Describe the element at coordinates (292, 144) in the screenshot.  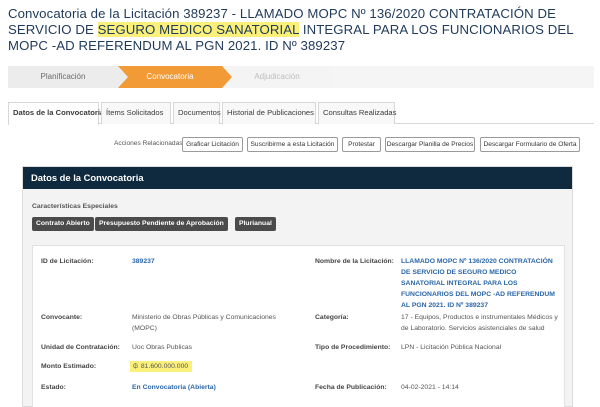
I see `suscribirme-button: Suscribirme a esta Licitación` at that location.